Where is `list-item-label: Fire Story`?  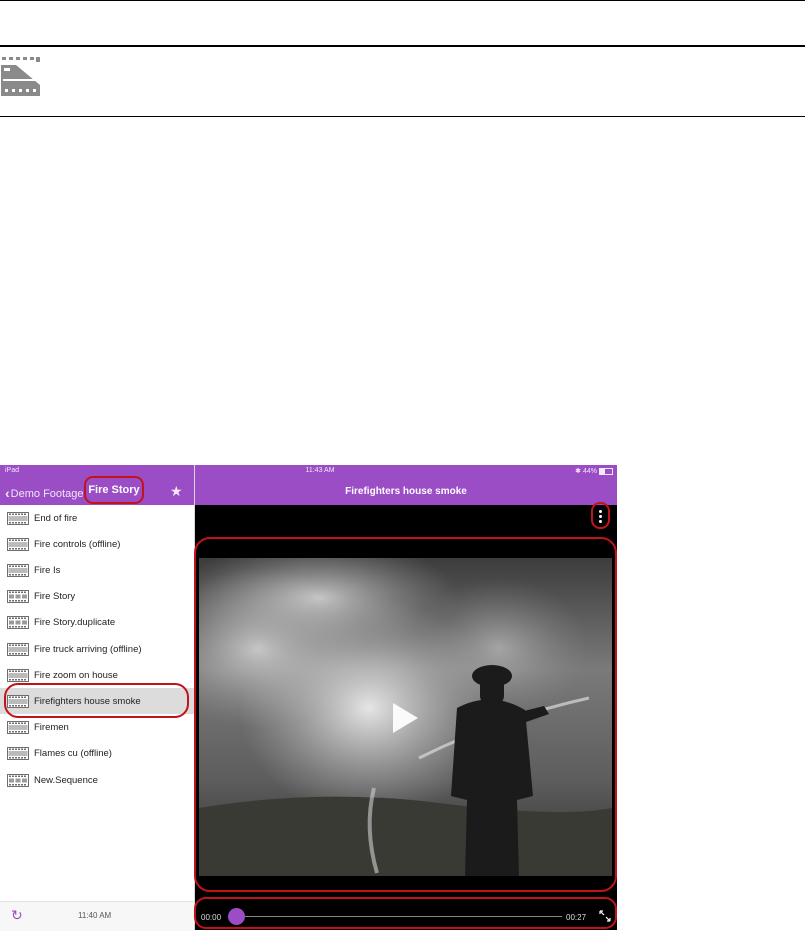
list-item-label: Fire Story is located at coordinates (55, 597).